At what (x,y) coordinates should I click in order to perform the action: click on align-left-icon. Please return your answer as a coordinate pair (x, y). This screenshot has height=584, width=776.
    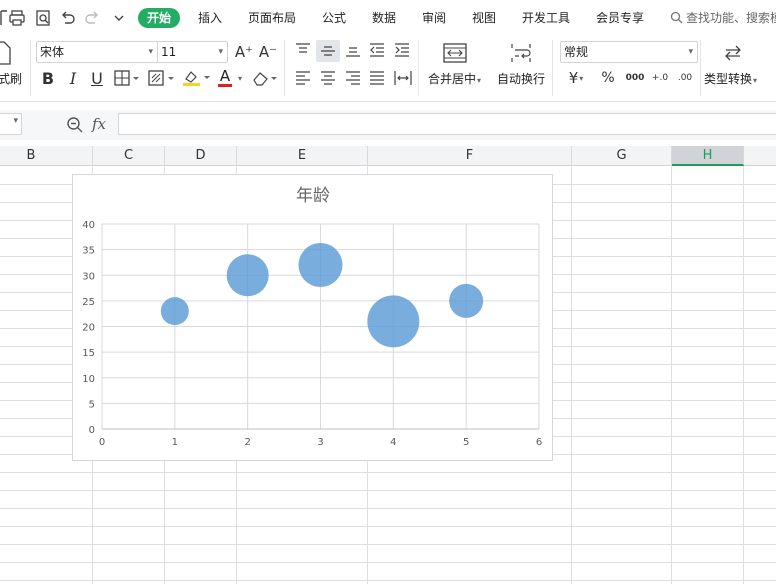
    Looking at the image, I should click on (303, 78).